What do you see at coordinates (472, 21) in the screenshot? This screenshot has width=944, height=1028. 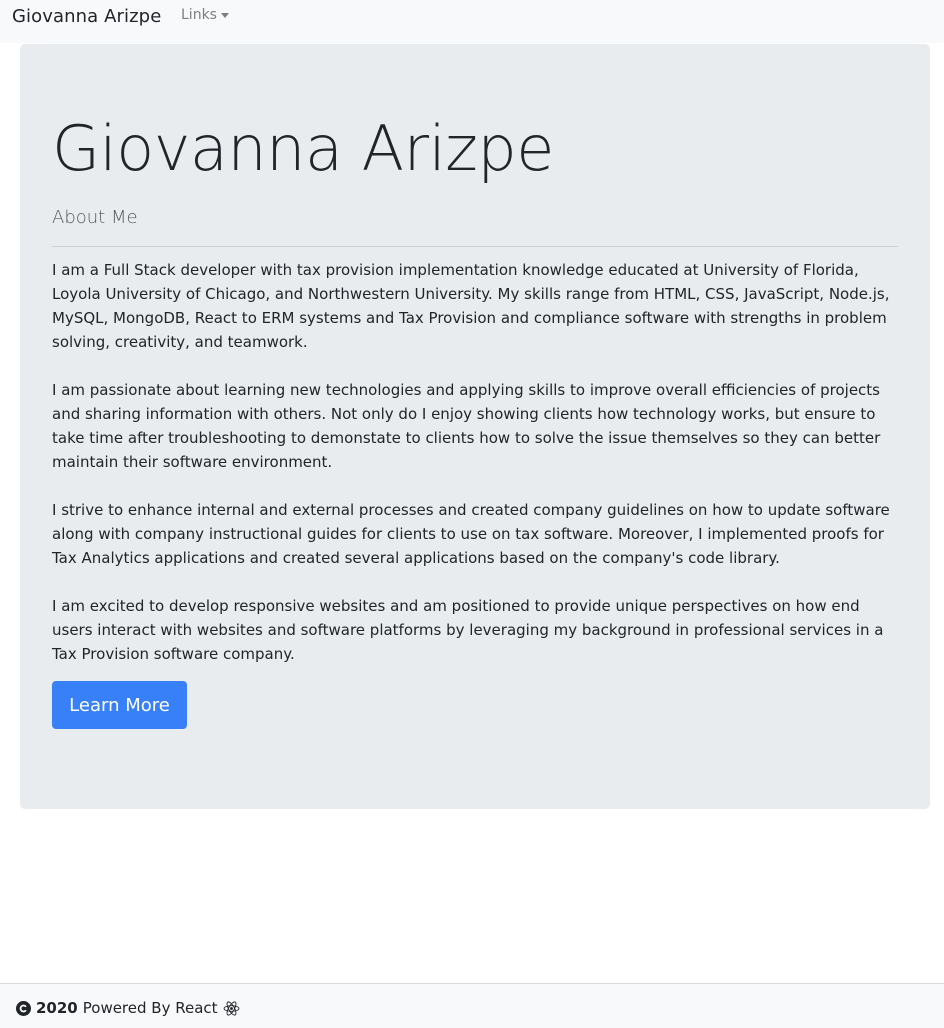 I see `navbar: Giovanna Arizpe Links` at bounding box center [472, 21].